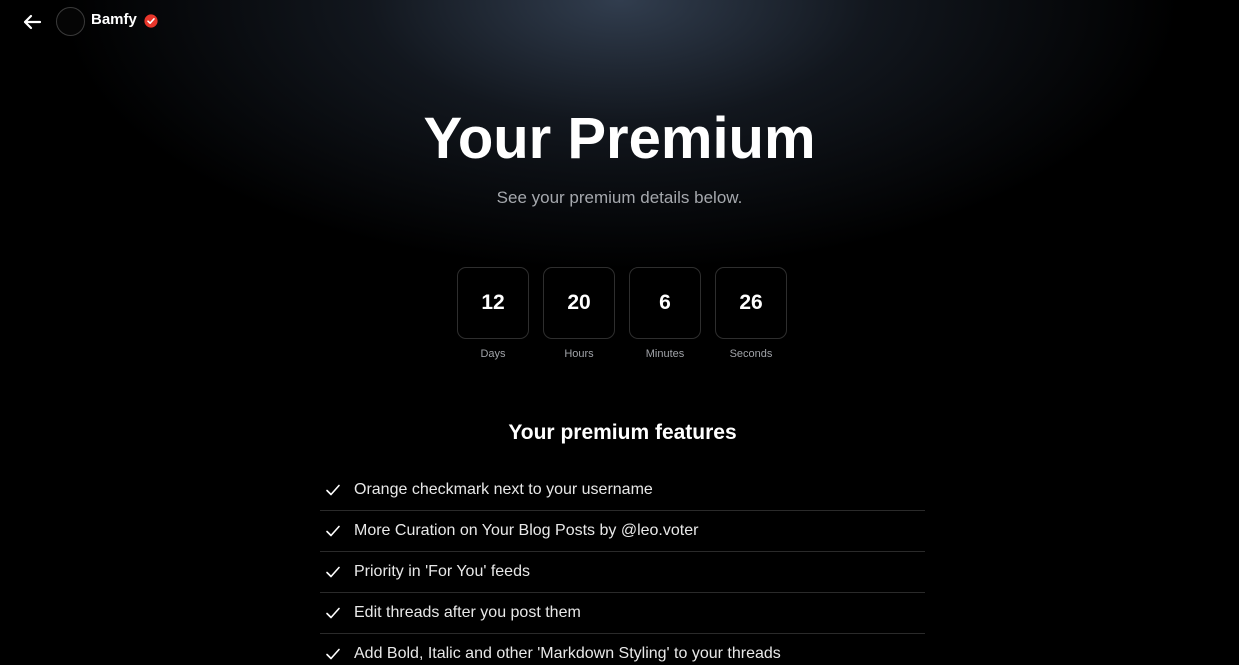 This screenshot has width=1239, height=665. Describe the element at coordinates (579, 354) in the screenshot. I see `countdown-hours-label: Hours` at that location.